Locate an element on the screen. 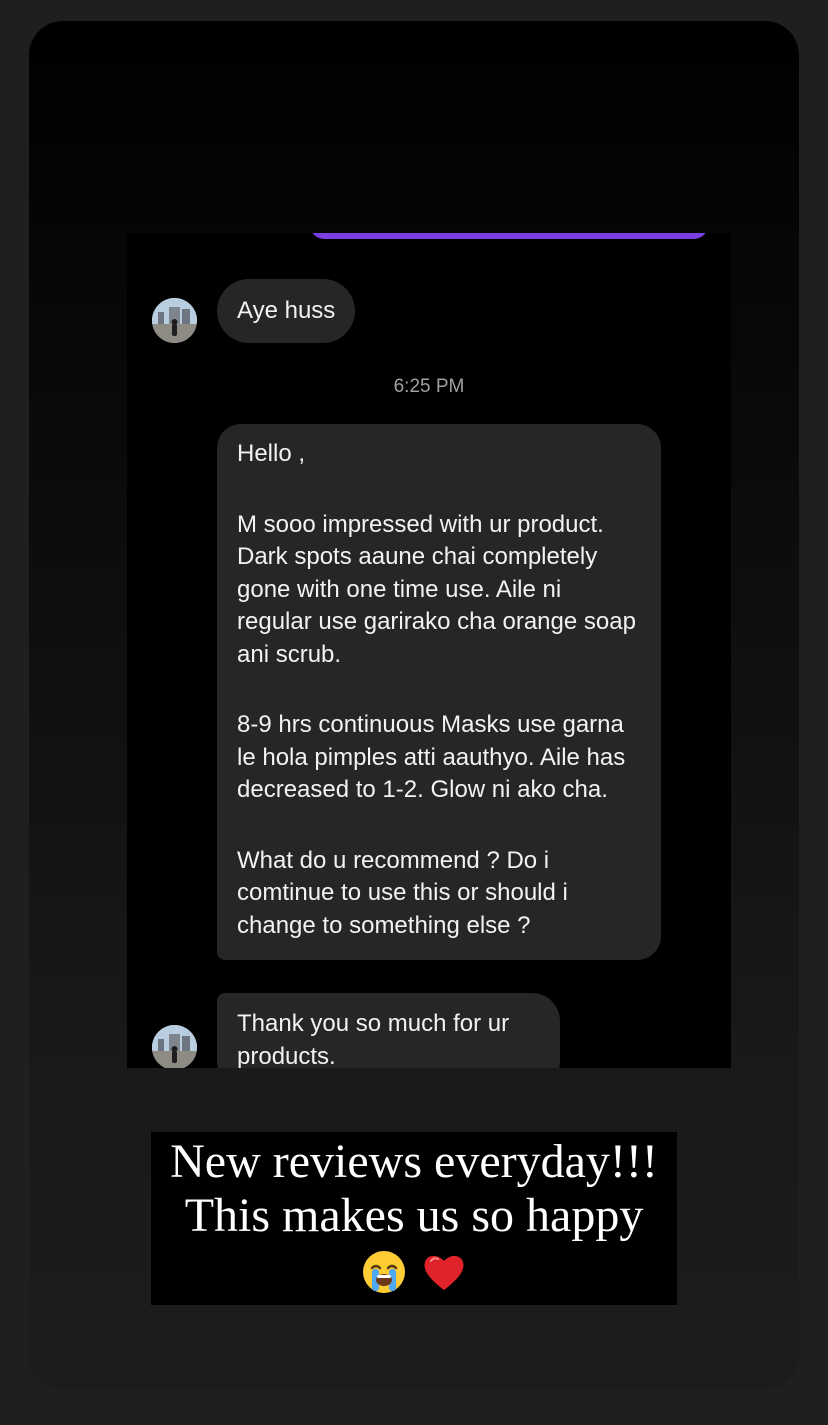 This screenshot has height=1425, width=828. message-timestamp: 6:25 PM is located at coordinates (429, 386).